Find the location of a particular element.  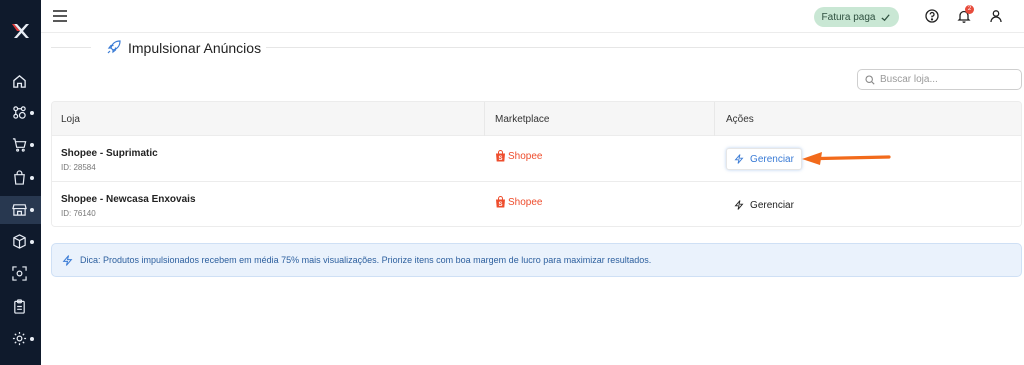

rocket-icon is located at coordinates (114, 47).